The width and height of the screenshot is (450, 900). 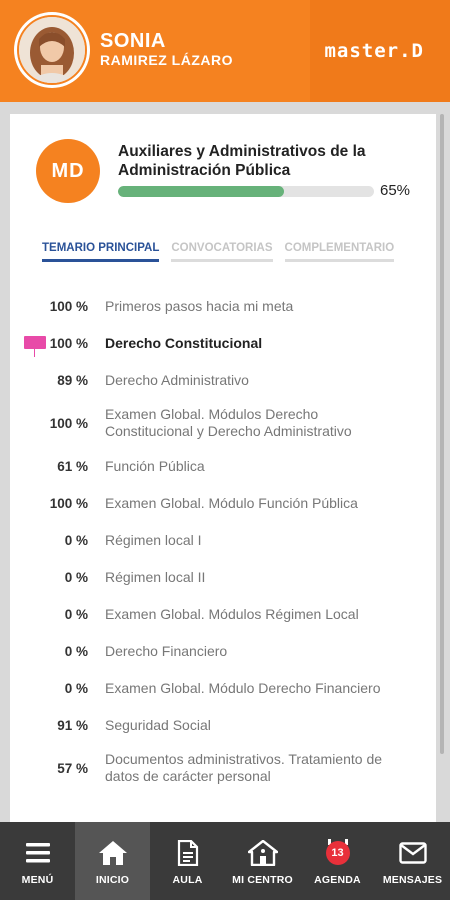 I want to click on nav-mensajes: MENSAJES, so click(x=412, y=861).